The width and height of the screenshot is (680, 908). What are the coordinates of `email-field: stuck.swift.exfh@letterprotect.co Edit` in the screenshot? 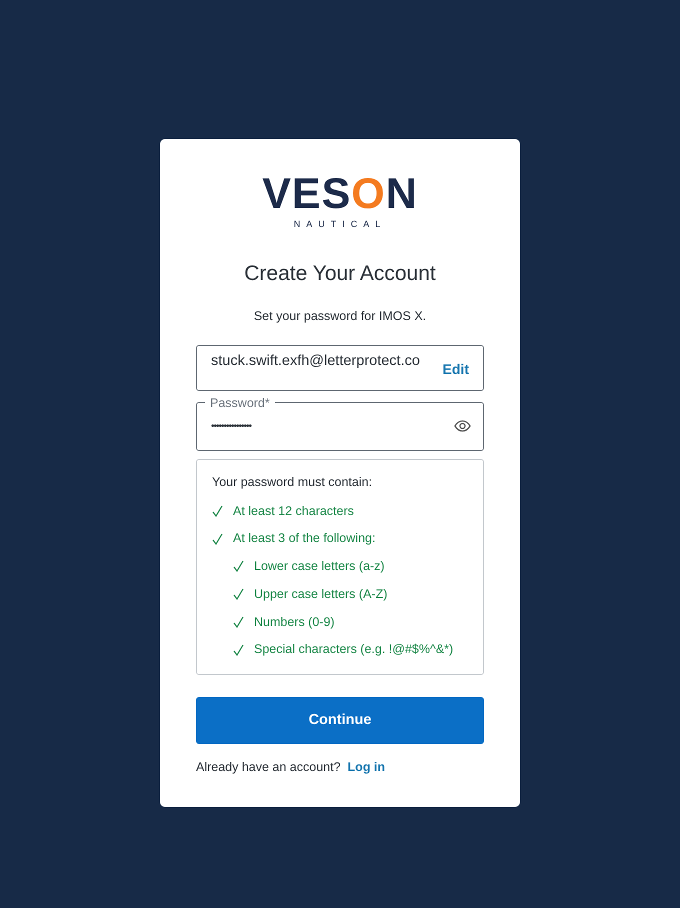 It's located at (340, 367).